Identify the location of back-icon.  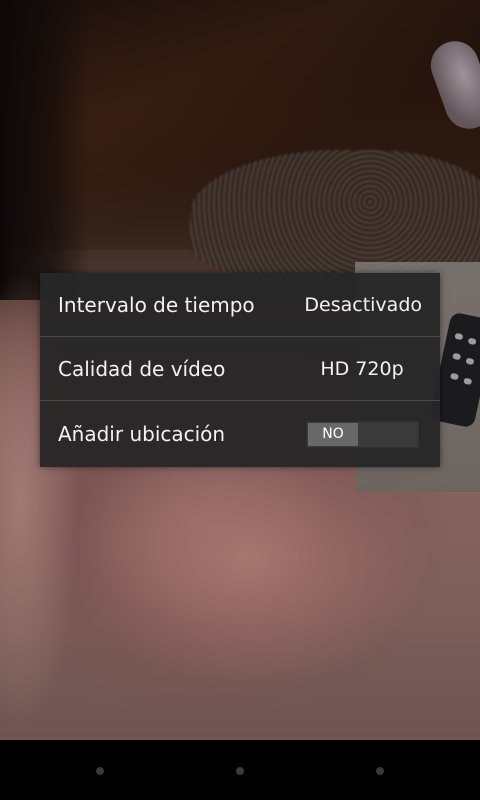
(100, 771).